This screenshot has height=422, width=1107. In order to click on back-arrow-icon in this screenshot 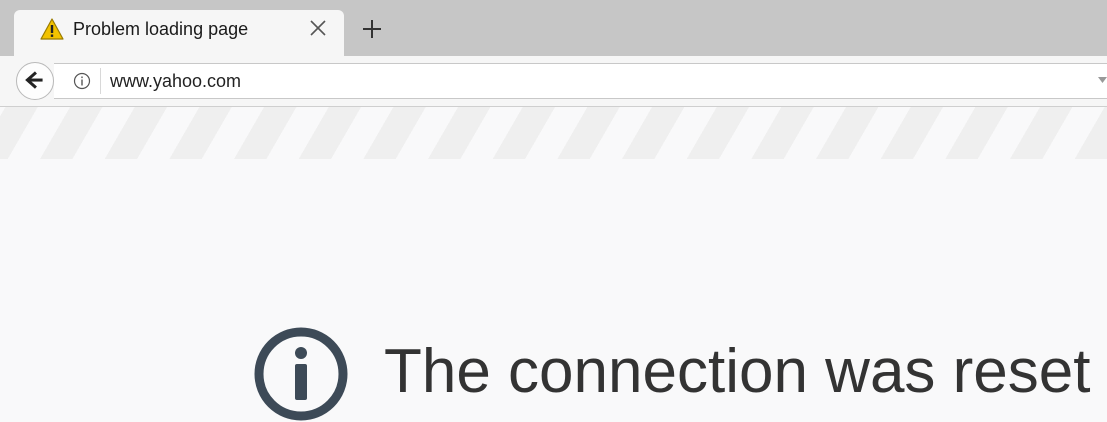, I will do `click(34, 80)`.